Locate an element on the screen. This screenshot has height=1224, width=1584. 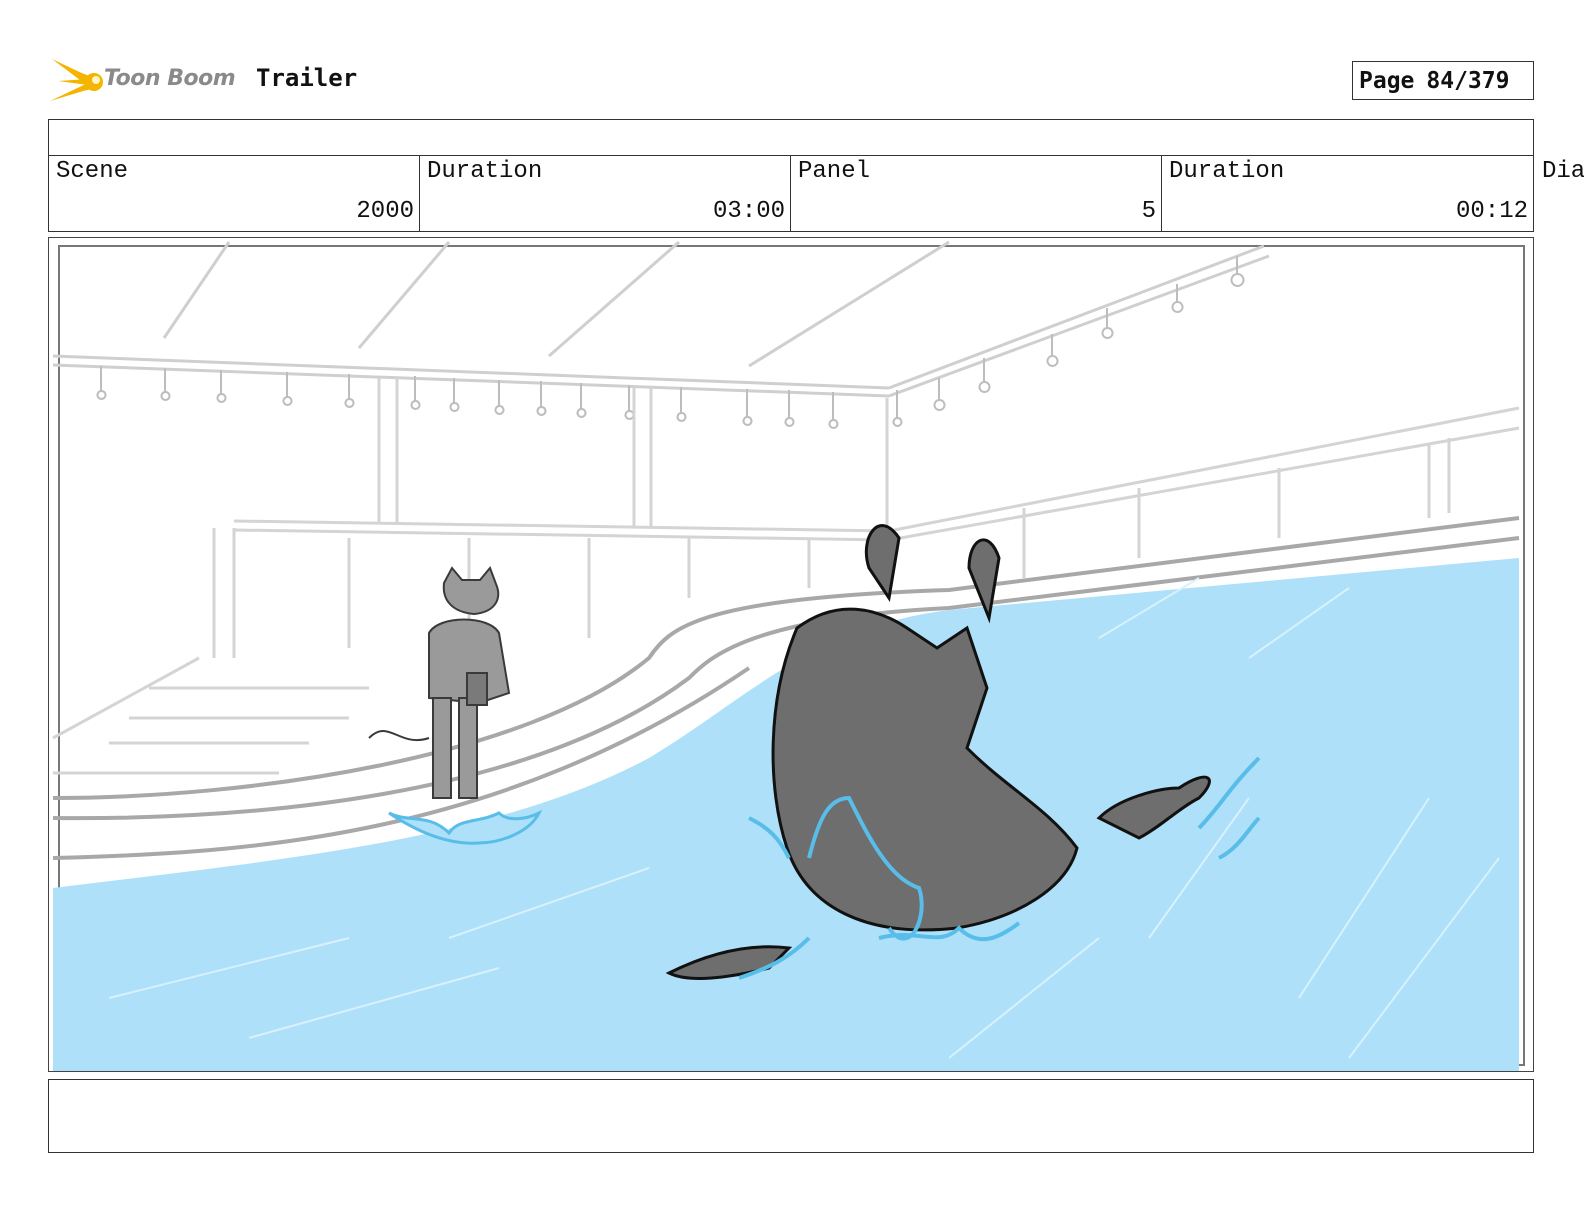
scene-value: 2000 is located at coordinates (385, 211).